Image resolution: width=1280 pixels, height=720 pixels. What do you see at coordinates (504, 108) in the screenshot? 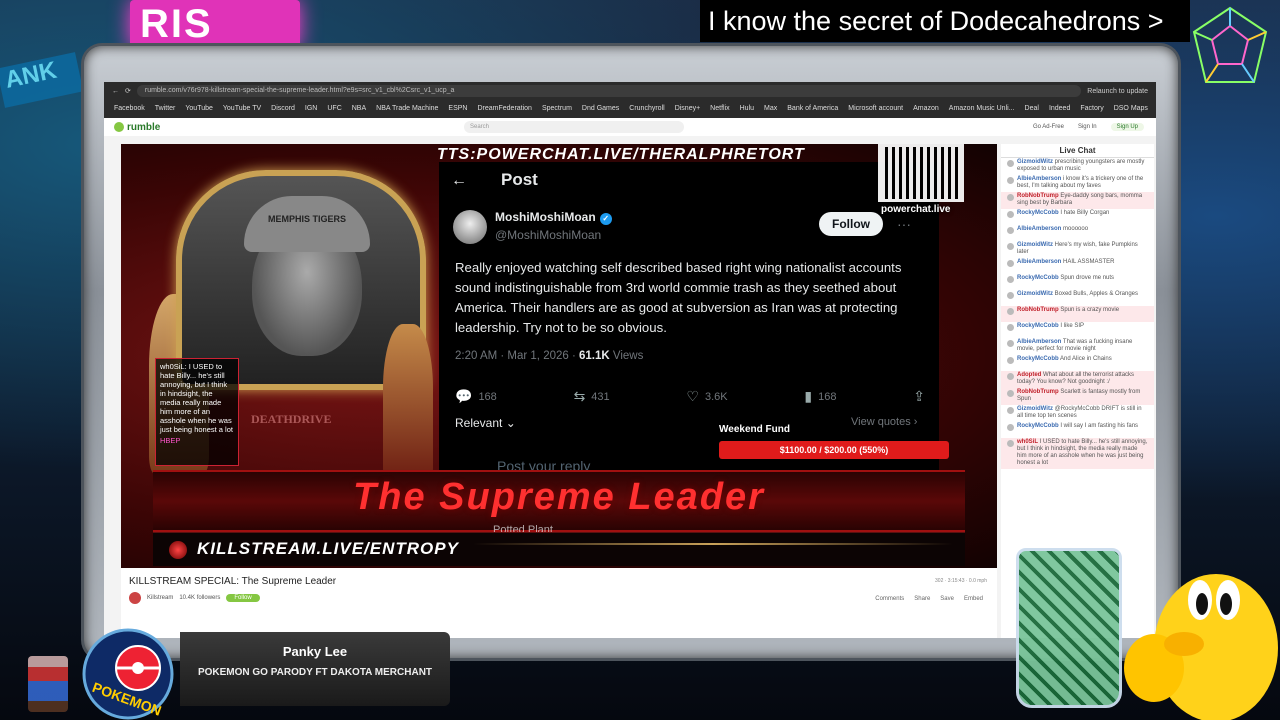
I see `bookmark-item: DreamFederation` at bounding box center [504, 108].